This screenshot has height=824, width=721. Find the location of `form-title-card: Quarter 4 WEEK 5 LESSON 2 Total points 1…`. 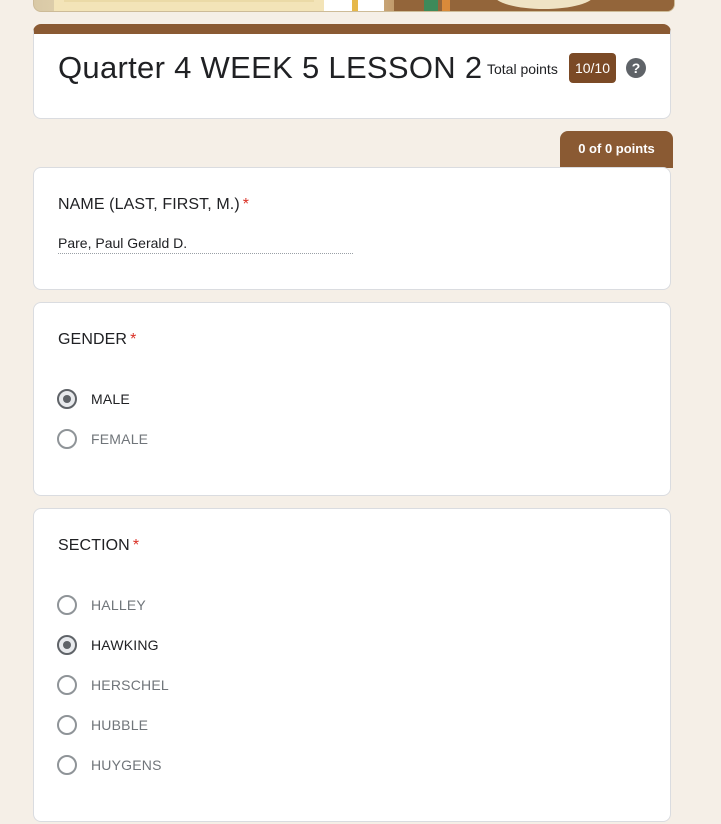

form-title-card: Quarter 4 WEEK 5 LESSON 2 Total points 1… is located at coordinates (352, 71).